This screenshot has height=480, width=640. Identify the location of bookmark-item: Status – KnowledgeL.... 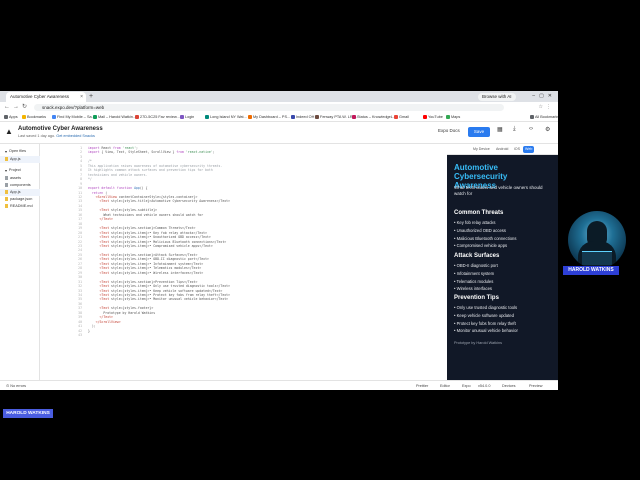
(374, 117).